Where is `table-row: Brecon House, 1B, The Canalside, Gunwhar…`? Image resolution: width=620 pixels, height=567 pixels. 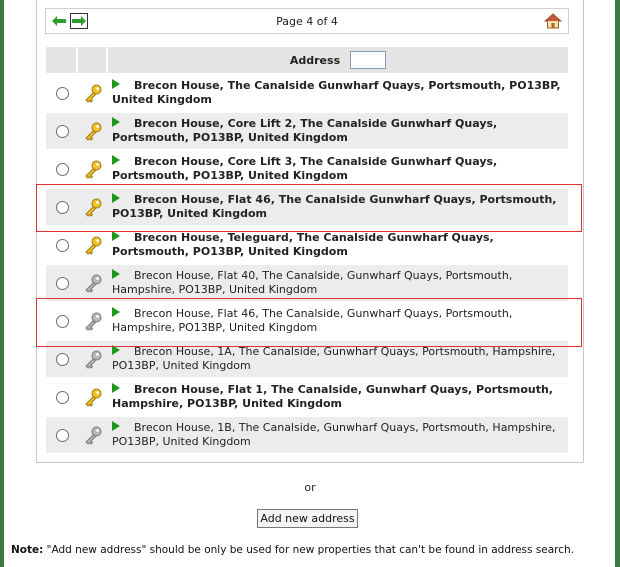
table-row: Brecon House, 1B, The Canalside, Gunwhar… is located at coordinates (307, 436).